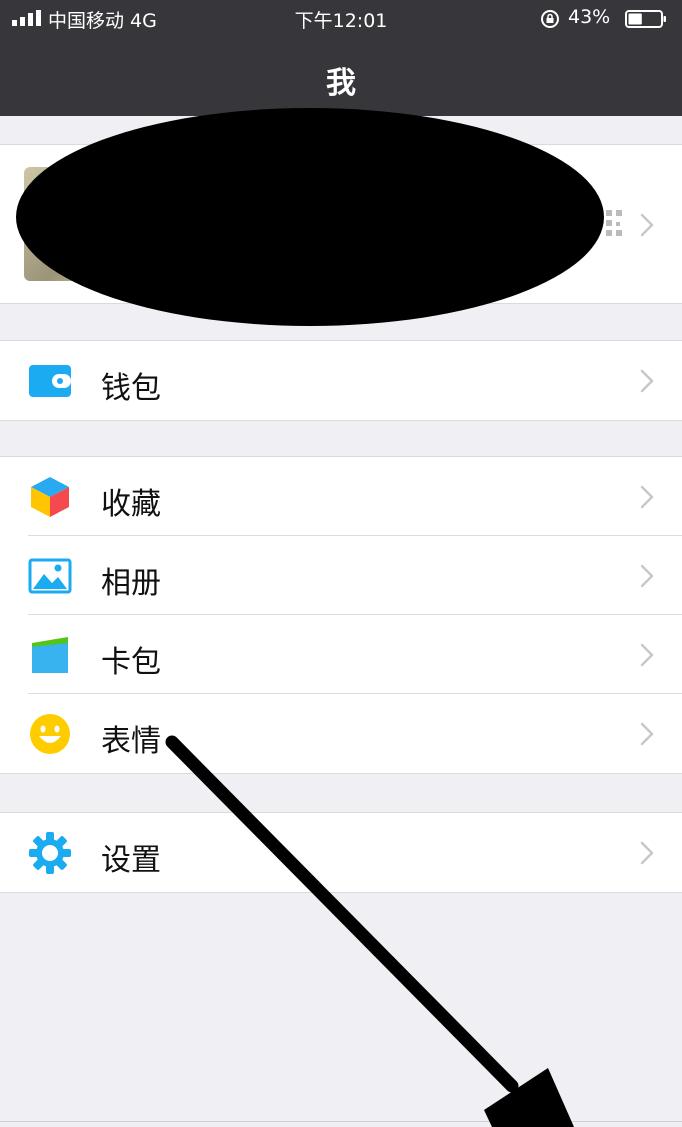 This screenshot has height=1127, width=682. Describe the element at coordinates (550, 19) in the screenshot. I see `rotation-lock-icon` at that location.